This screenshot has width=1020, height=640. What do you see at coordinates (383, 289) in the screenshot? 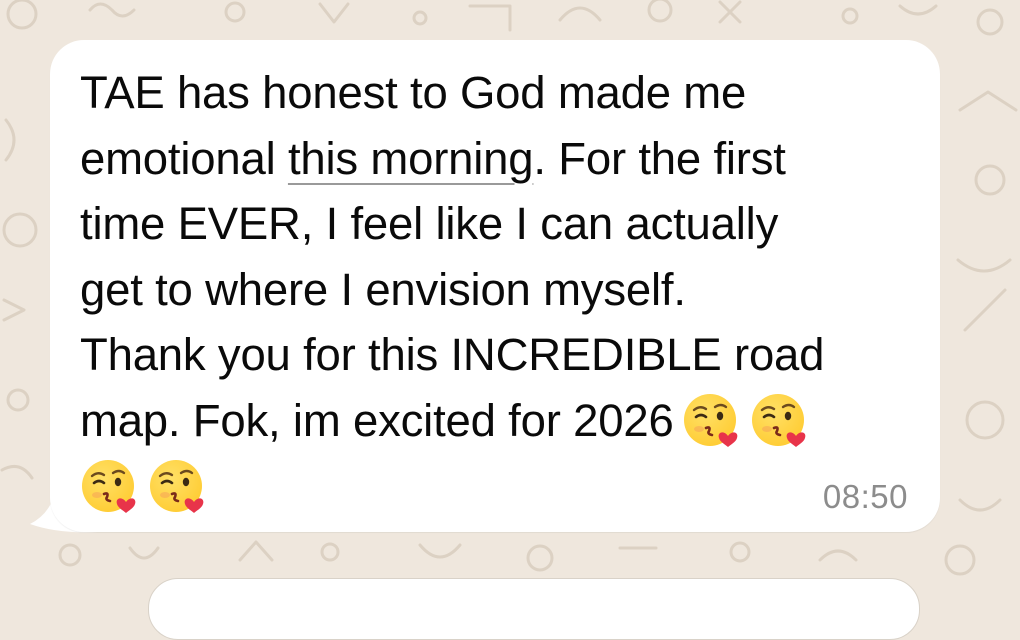
I see `message-line: get to where I envision myself.` at bounding box center [383, 289].